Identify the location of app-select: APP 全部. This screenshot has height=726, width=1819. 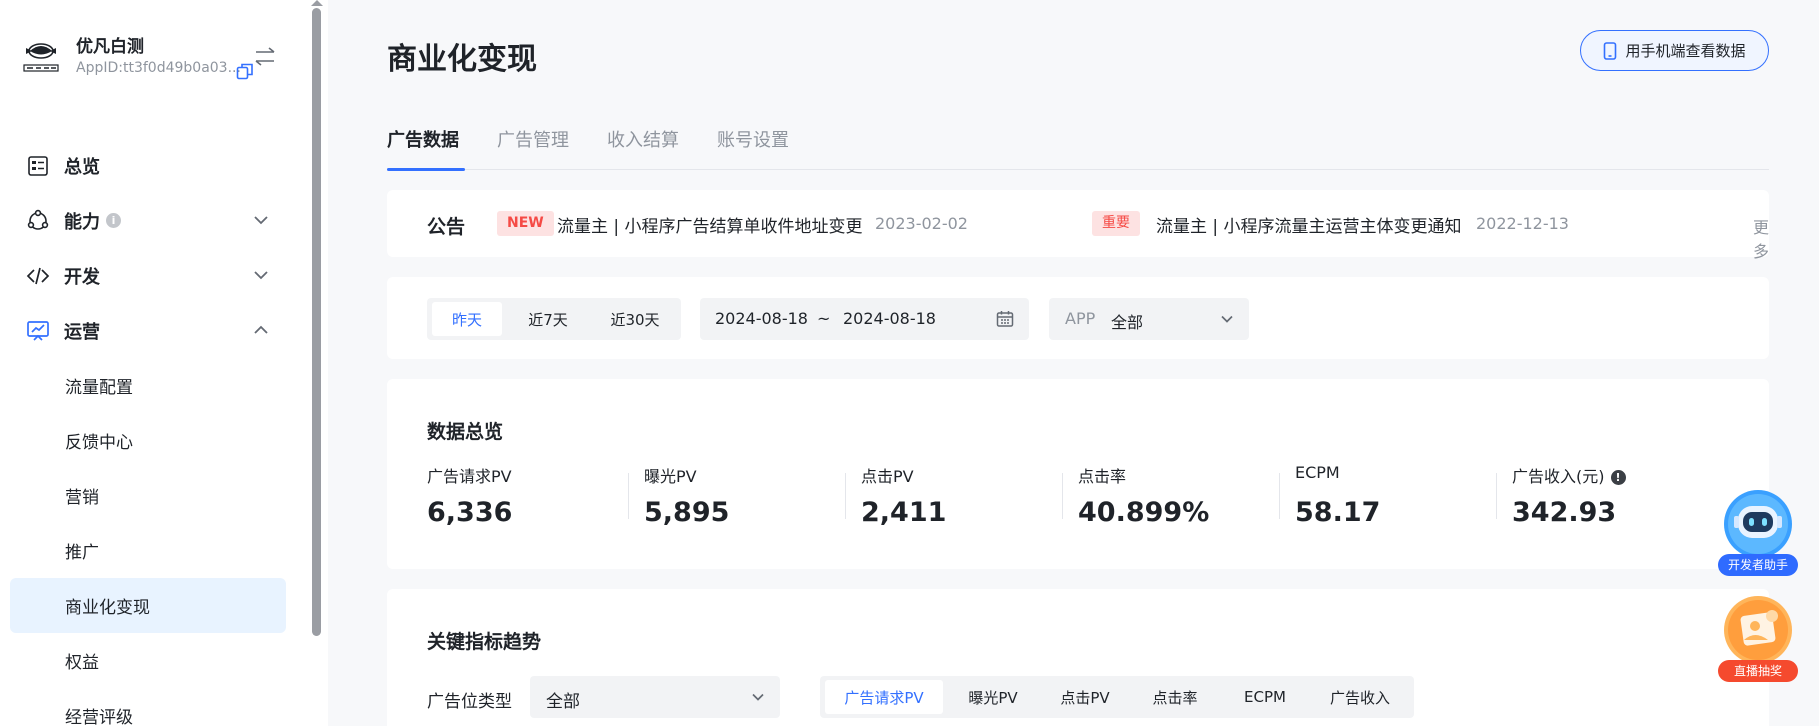
(1149, 319).